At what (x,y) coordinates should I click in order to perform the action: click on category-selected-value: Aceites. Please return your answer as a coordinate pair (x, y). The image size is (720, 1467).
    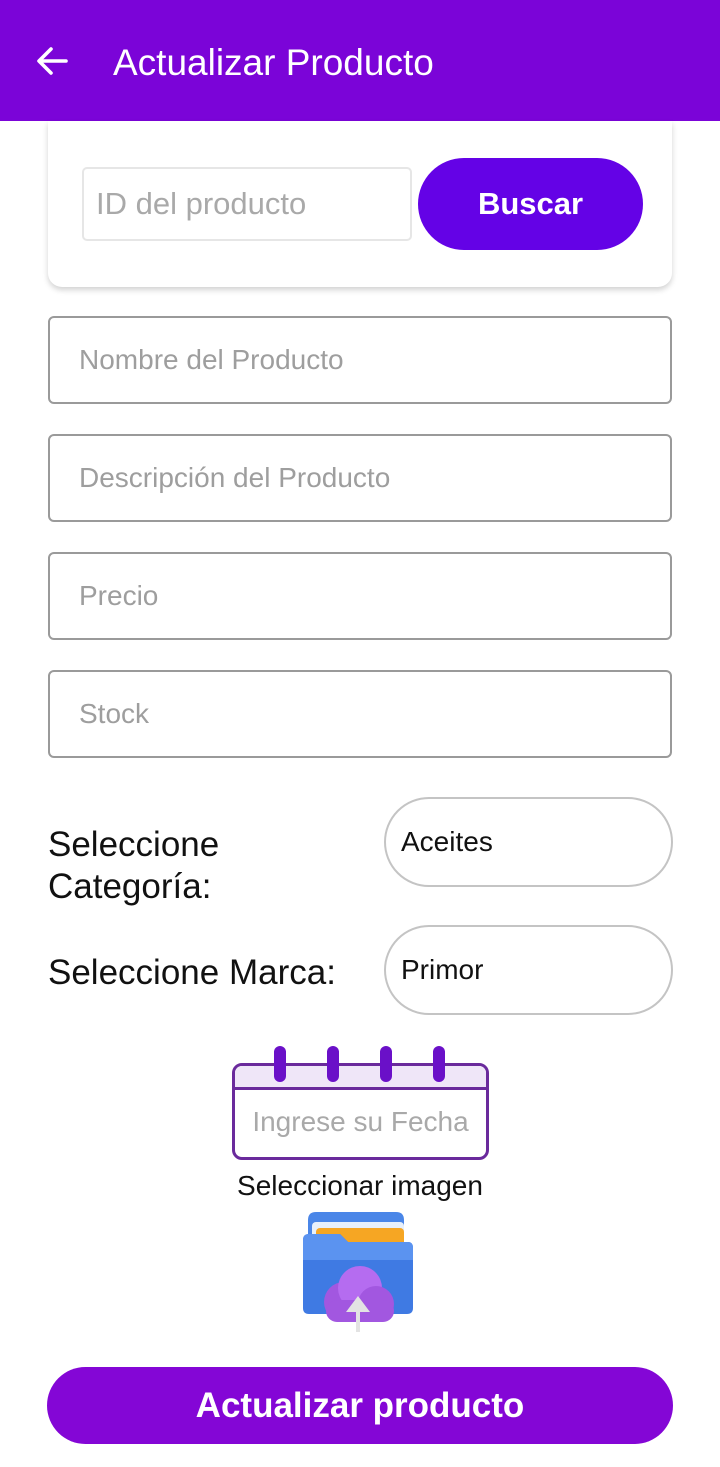
    Looking at the image, I should click on (447, 841).